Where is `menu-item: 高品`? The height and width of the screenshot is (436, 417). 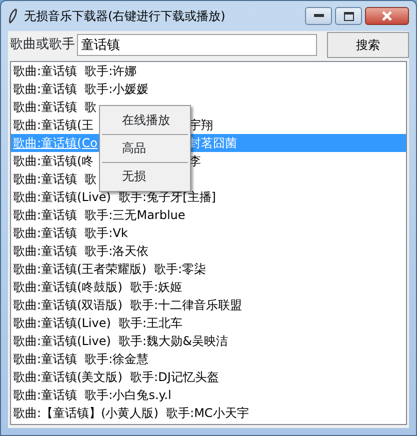
menu-item: 高品 is located at coordinates (145, 148).